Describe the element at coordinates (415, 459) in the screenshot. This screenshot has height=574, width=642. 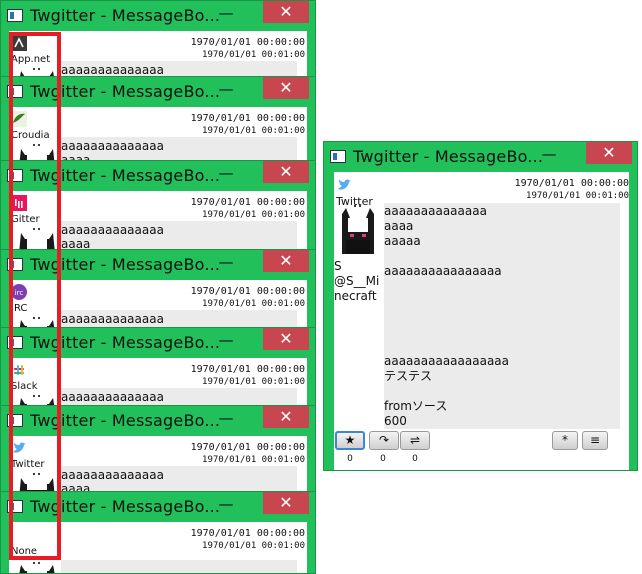
I see `retweet-count: 0` at that location.